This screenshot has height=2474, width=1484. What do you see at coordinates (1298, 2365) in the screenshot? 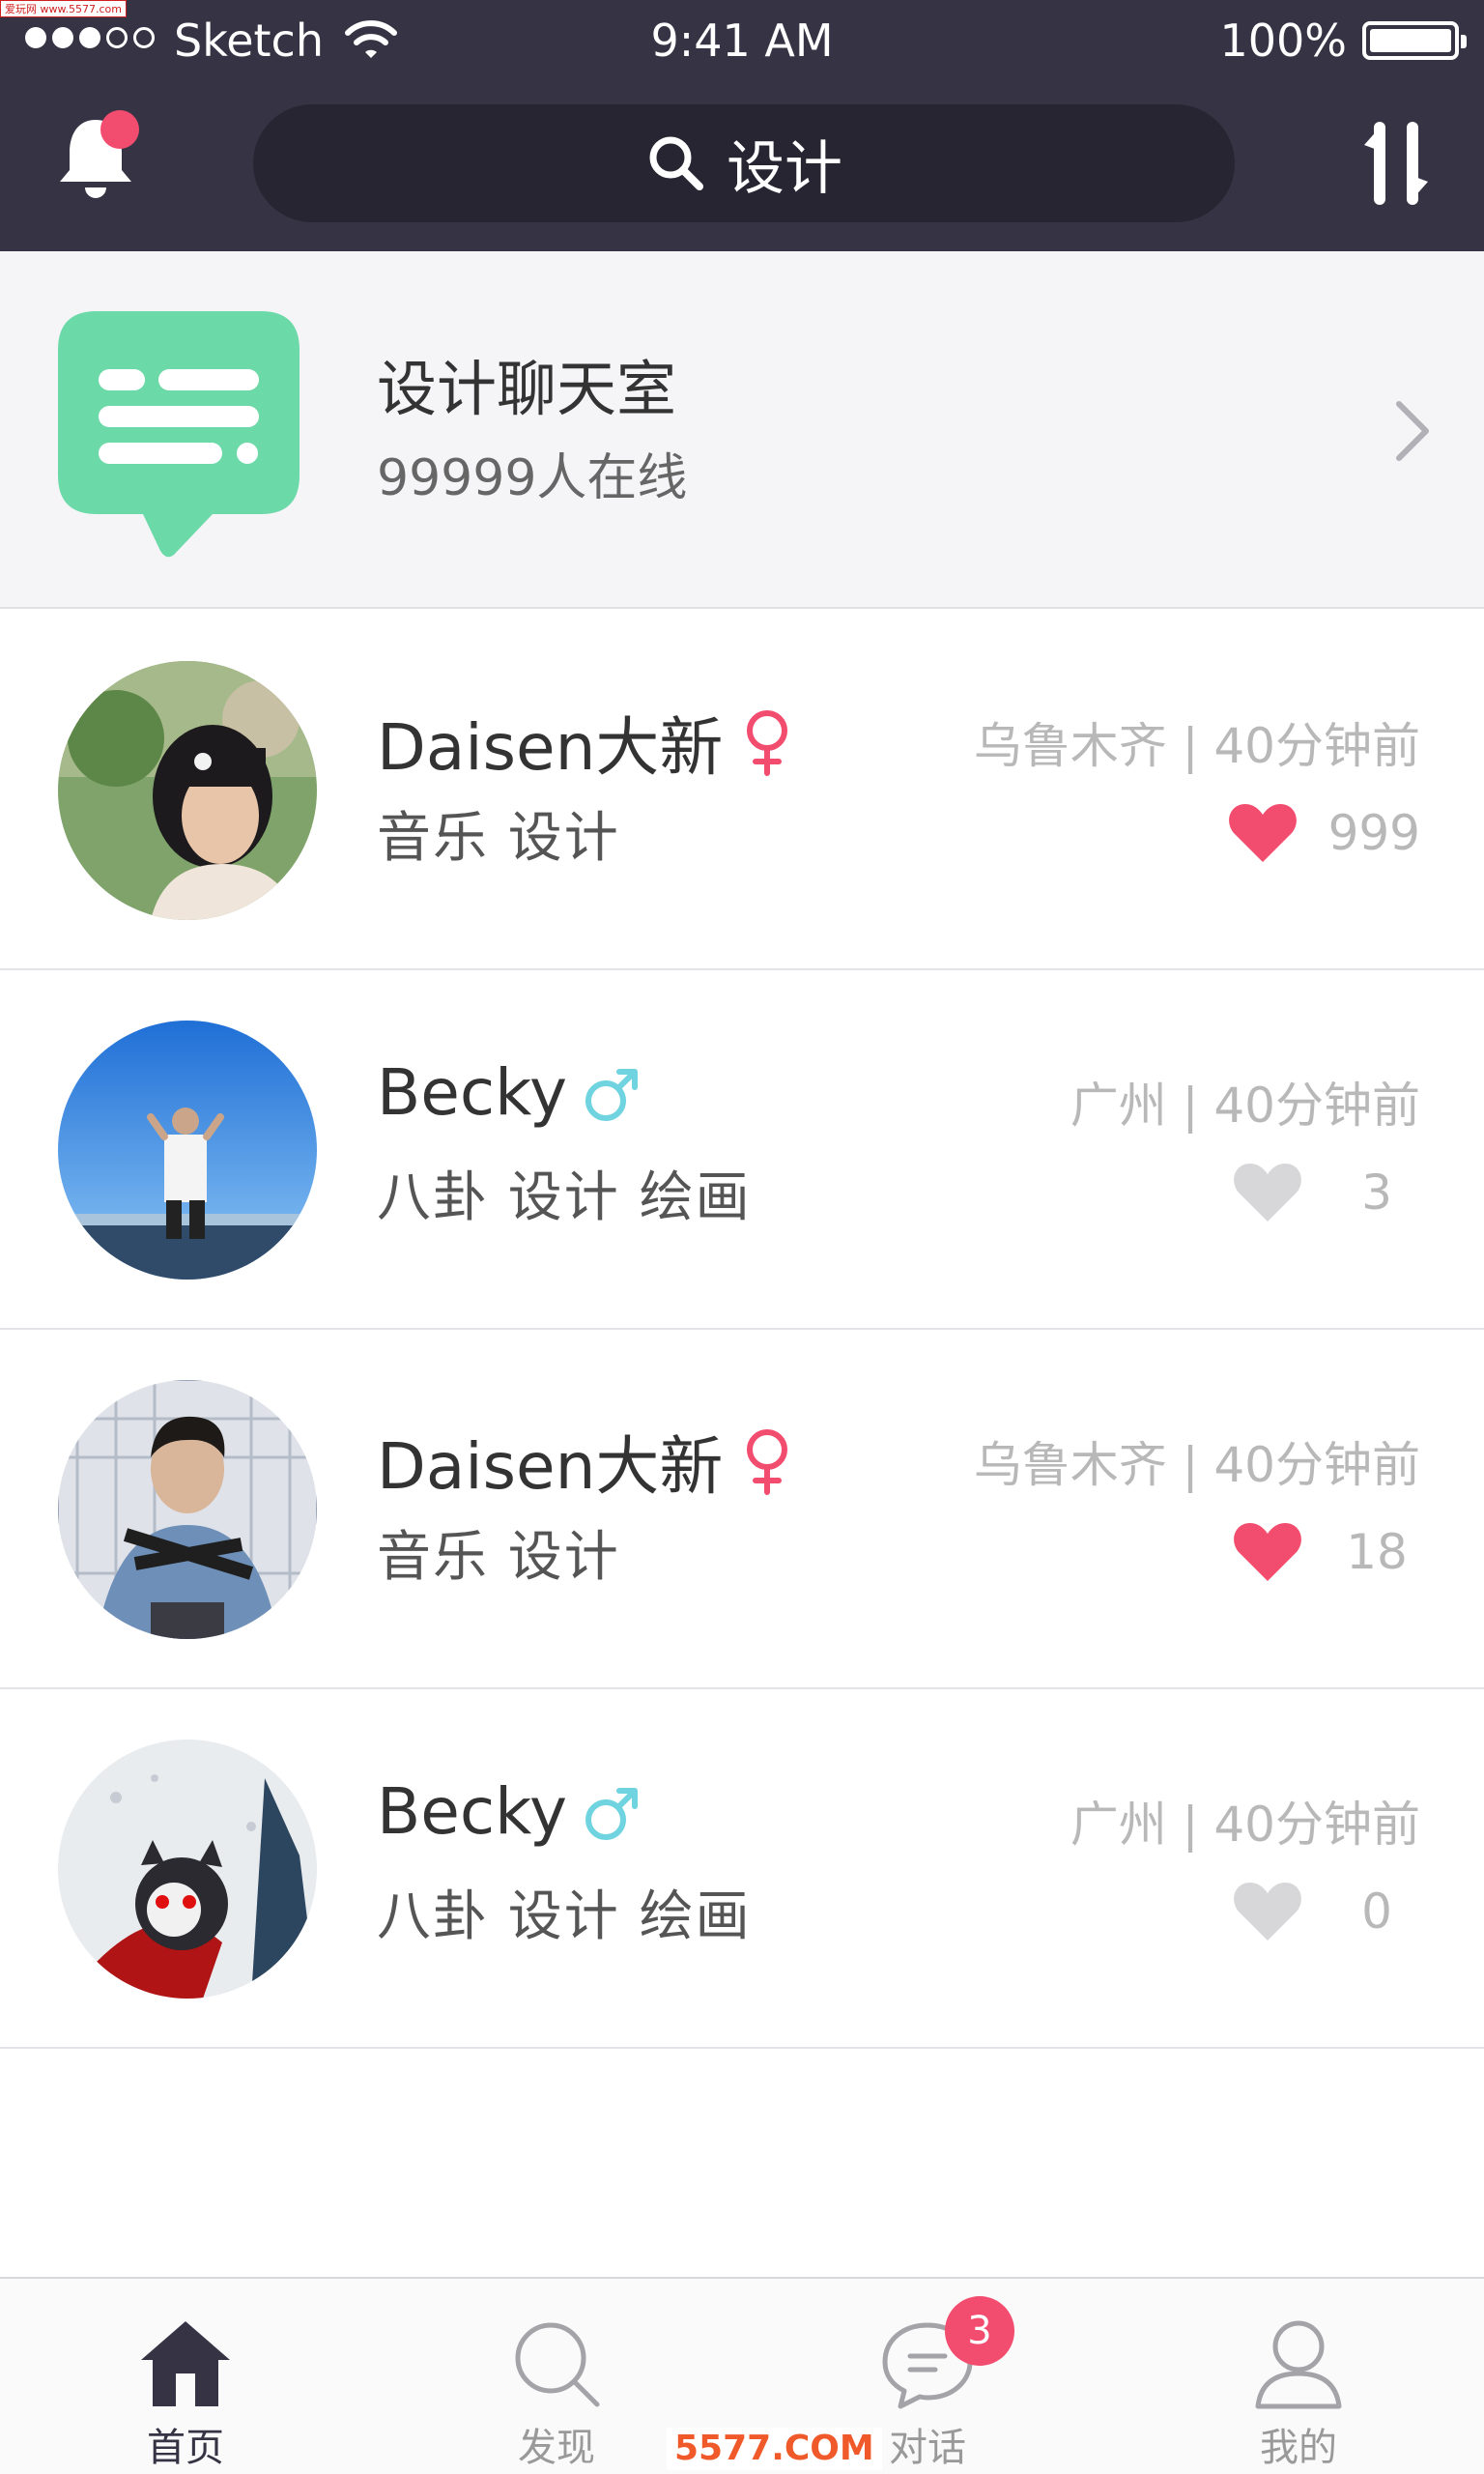
I see `profile-icon` at bounding box center [1298, 2365].